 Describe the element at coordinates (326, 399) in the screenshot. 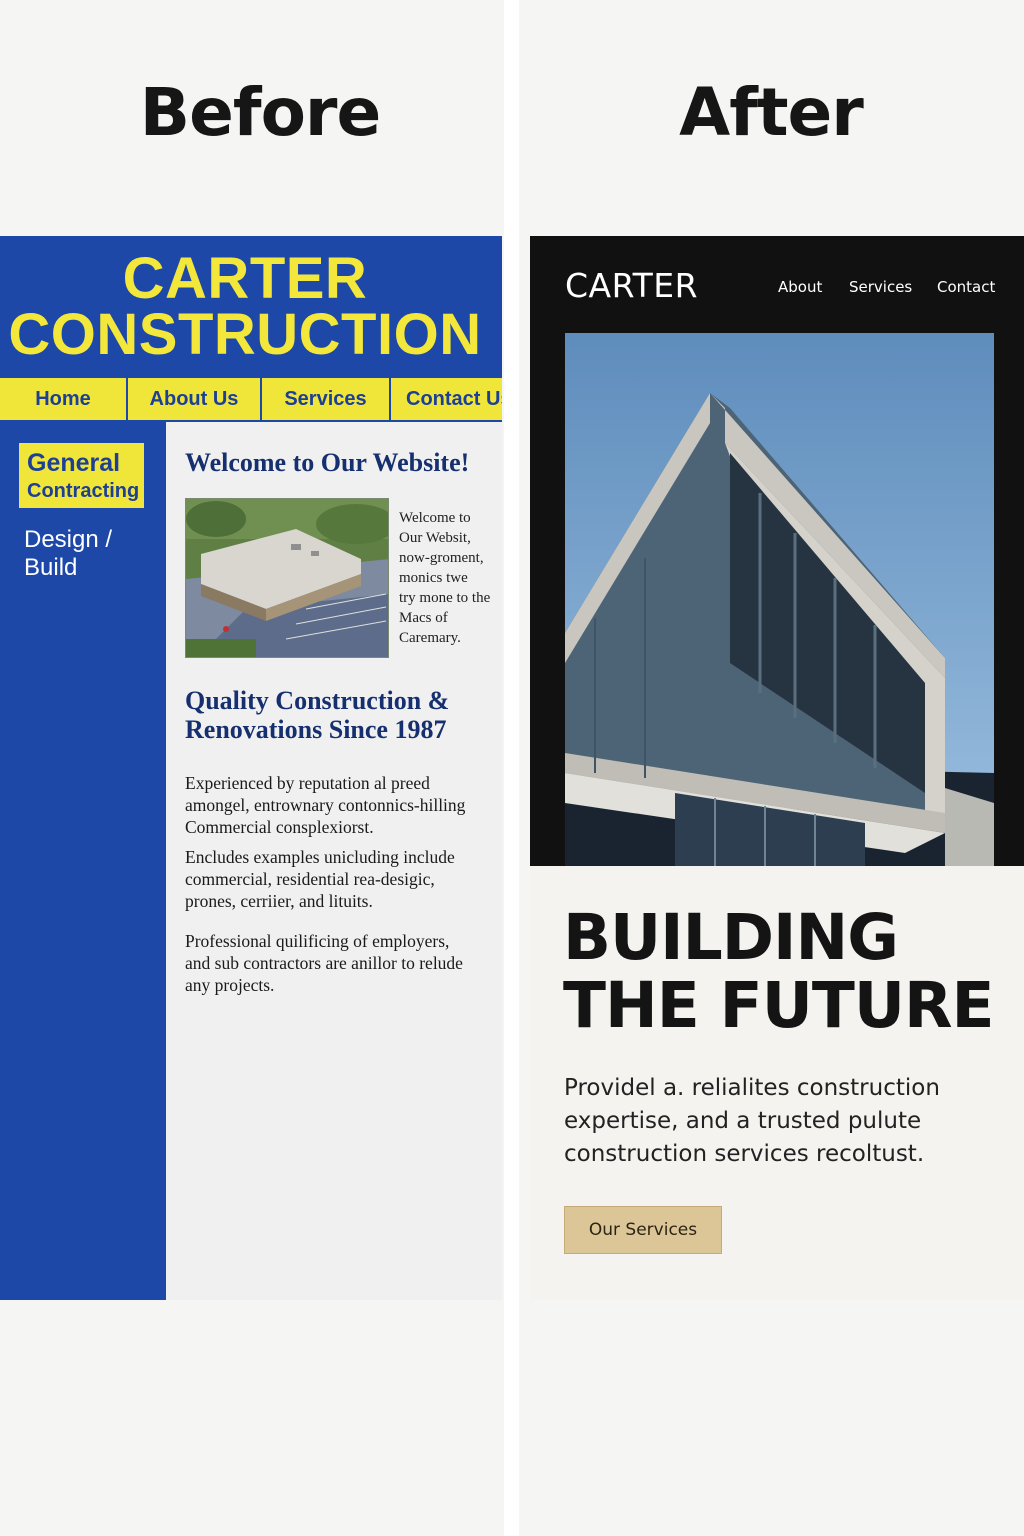

I see `old-nav-services: Services` at that location.